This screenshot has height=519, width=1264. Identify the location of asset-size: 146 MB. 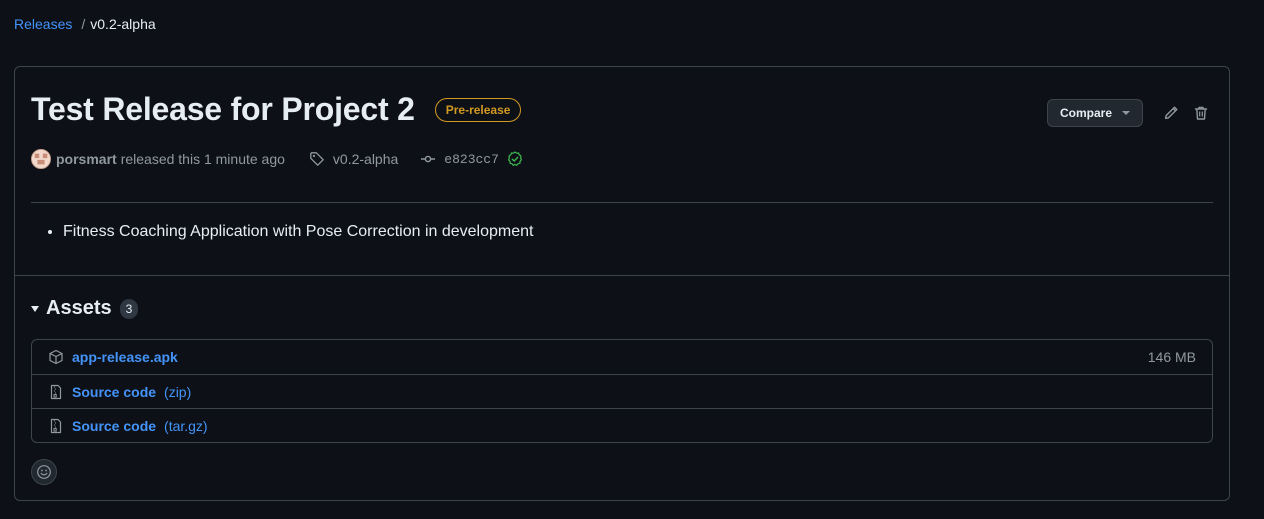
(1171, 357).